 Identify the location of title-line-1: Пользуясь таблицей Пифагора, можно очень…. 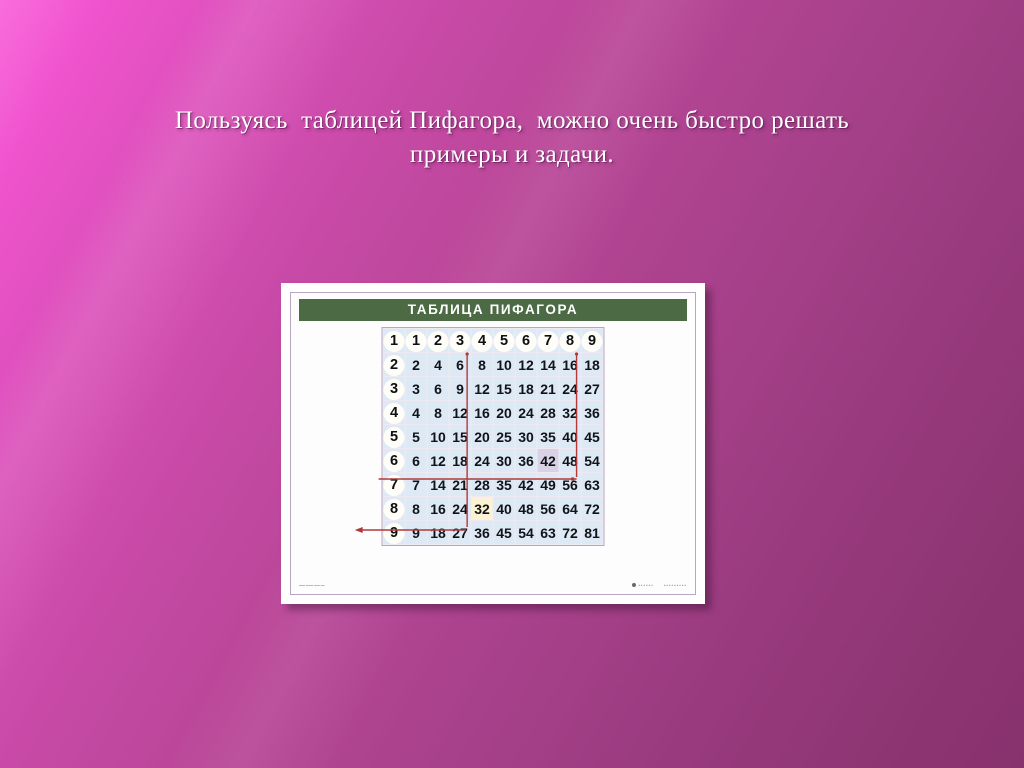
(512, 120).